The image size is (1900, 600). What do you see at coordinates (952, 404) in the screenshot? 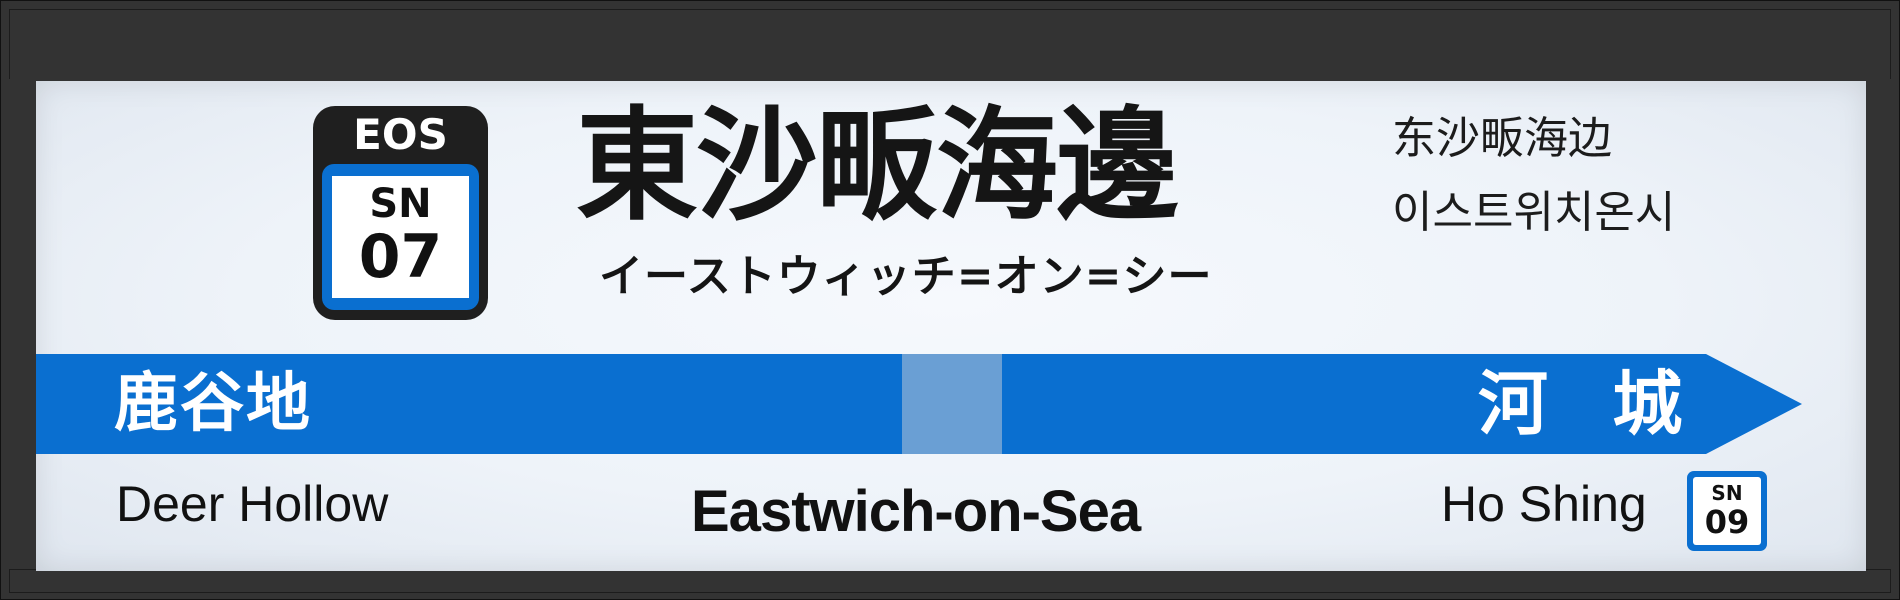
I see `current-station-segment` at bounding box center [952, 404].